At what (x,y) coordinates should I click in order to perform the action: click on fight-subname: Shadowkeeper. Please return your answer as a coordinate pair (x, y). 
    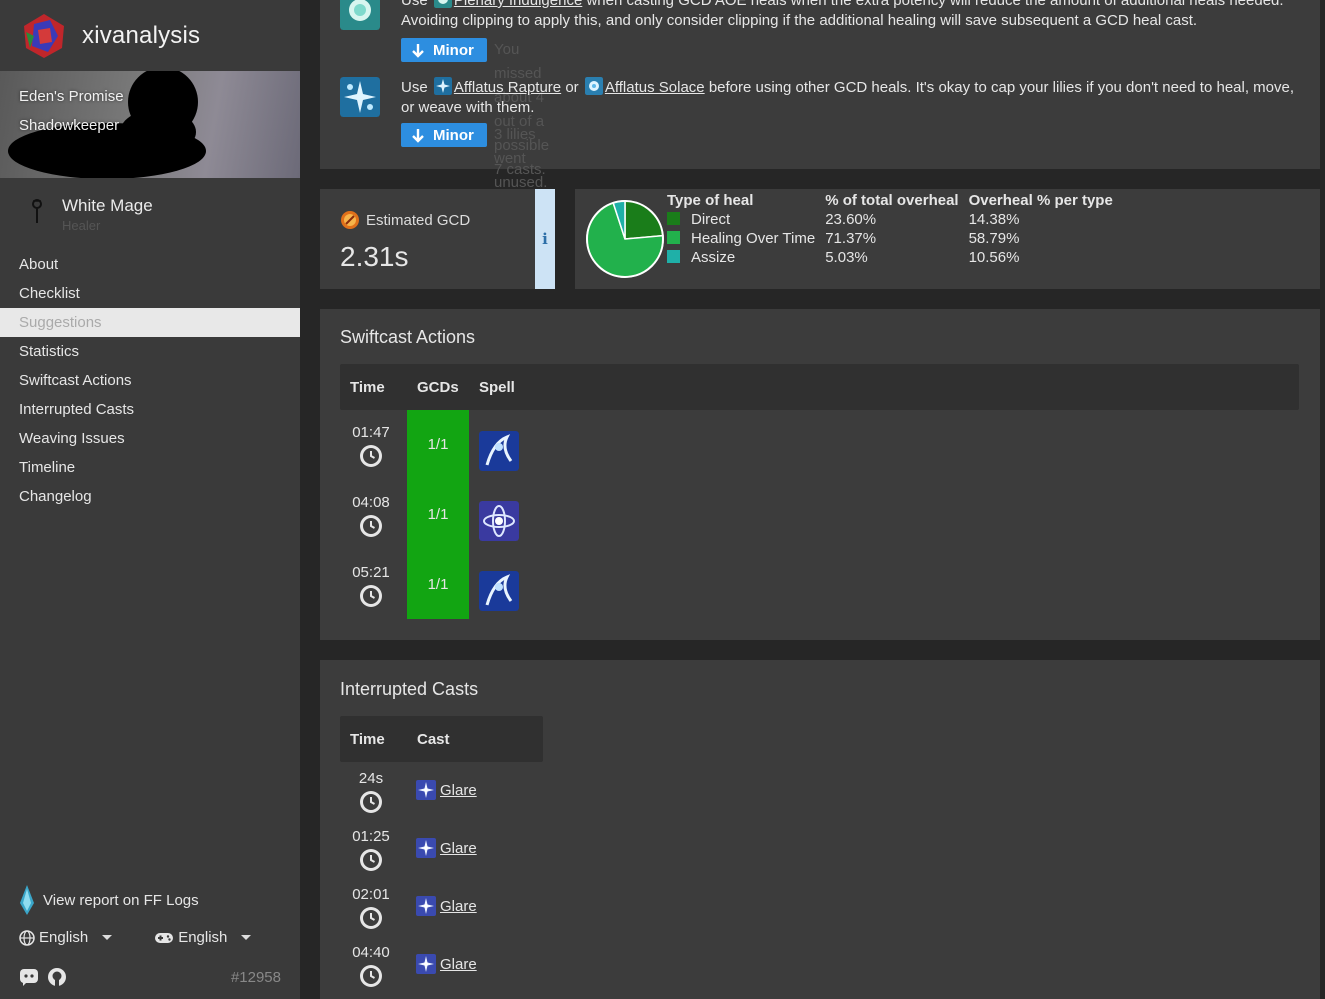
    Looking at the image, I should click on (69, 125).